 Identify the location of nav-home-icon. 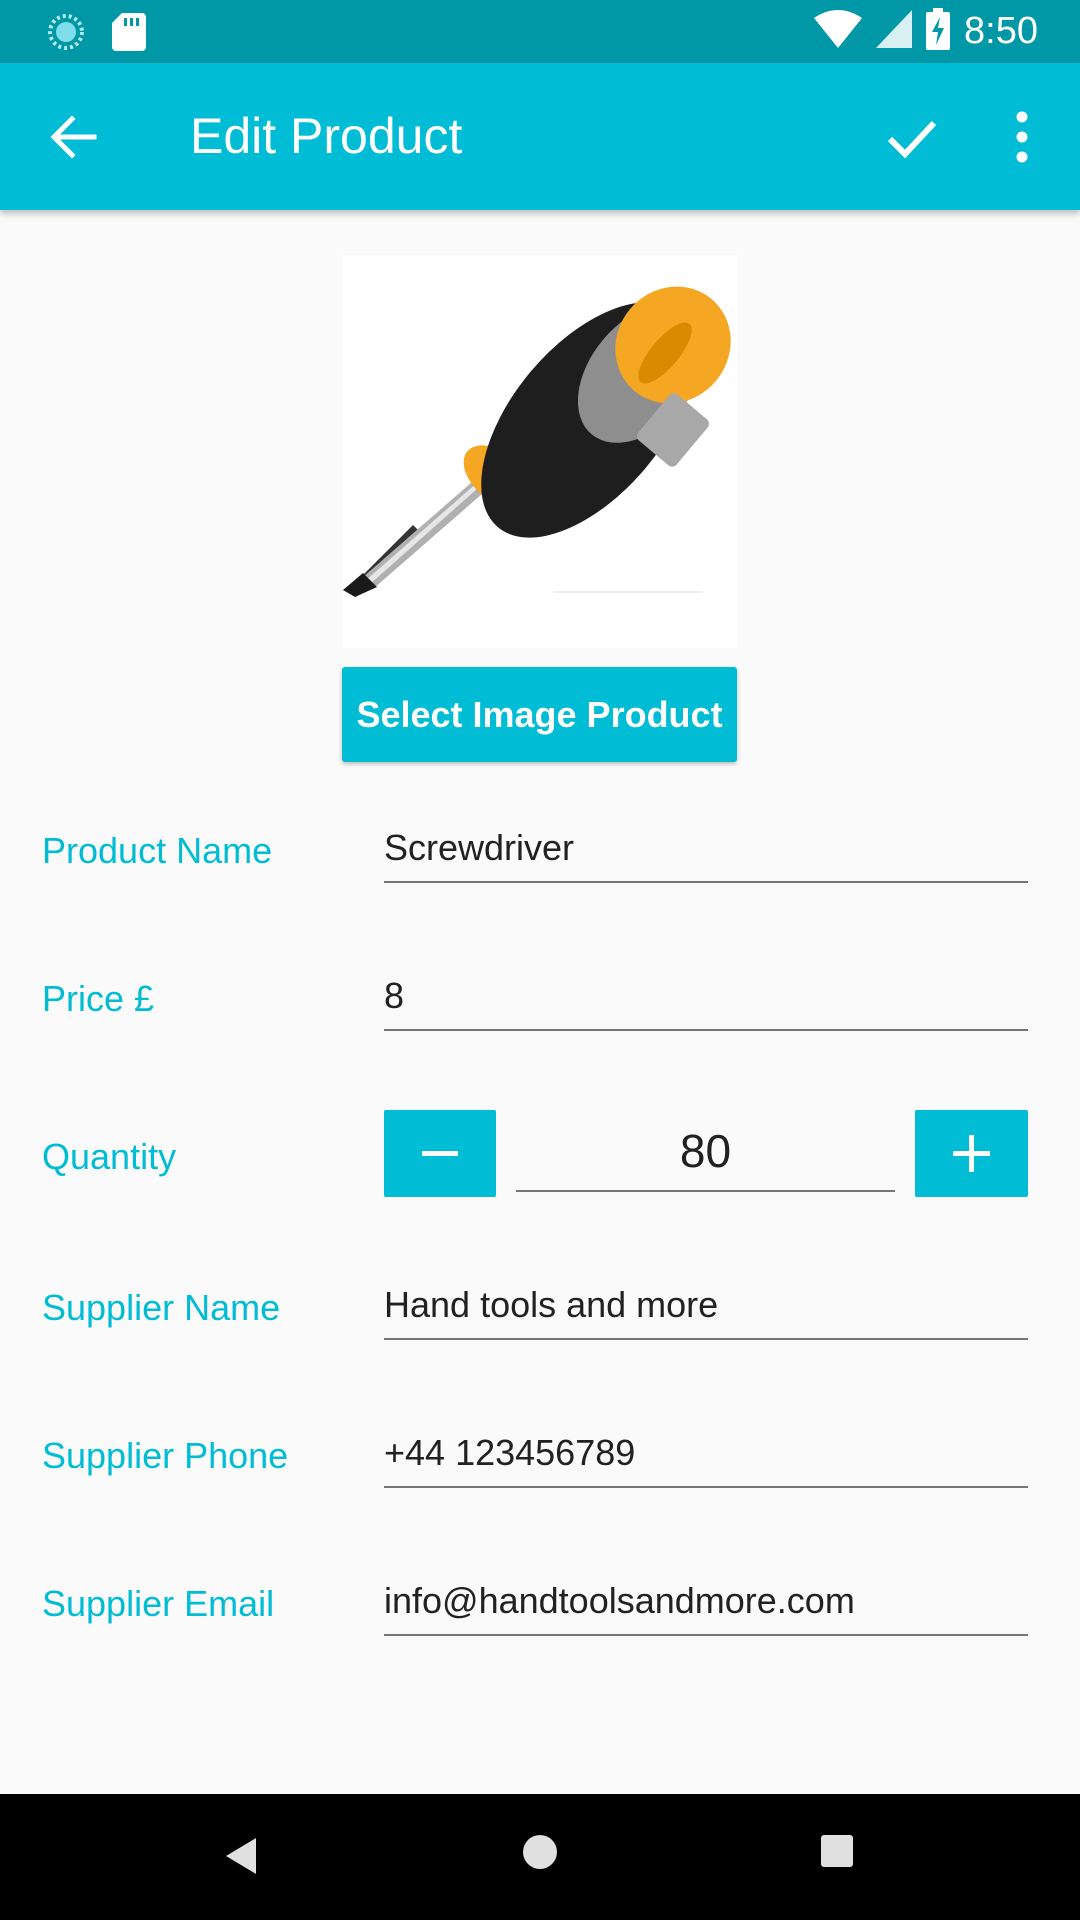
(540, 1852).